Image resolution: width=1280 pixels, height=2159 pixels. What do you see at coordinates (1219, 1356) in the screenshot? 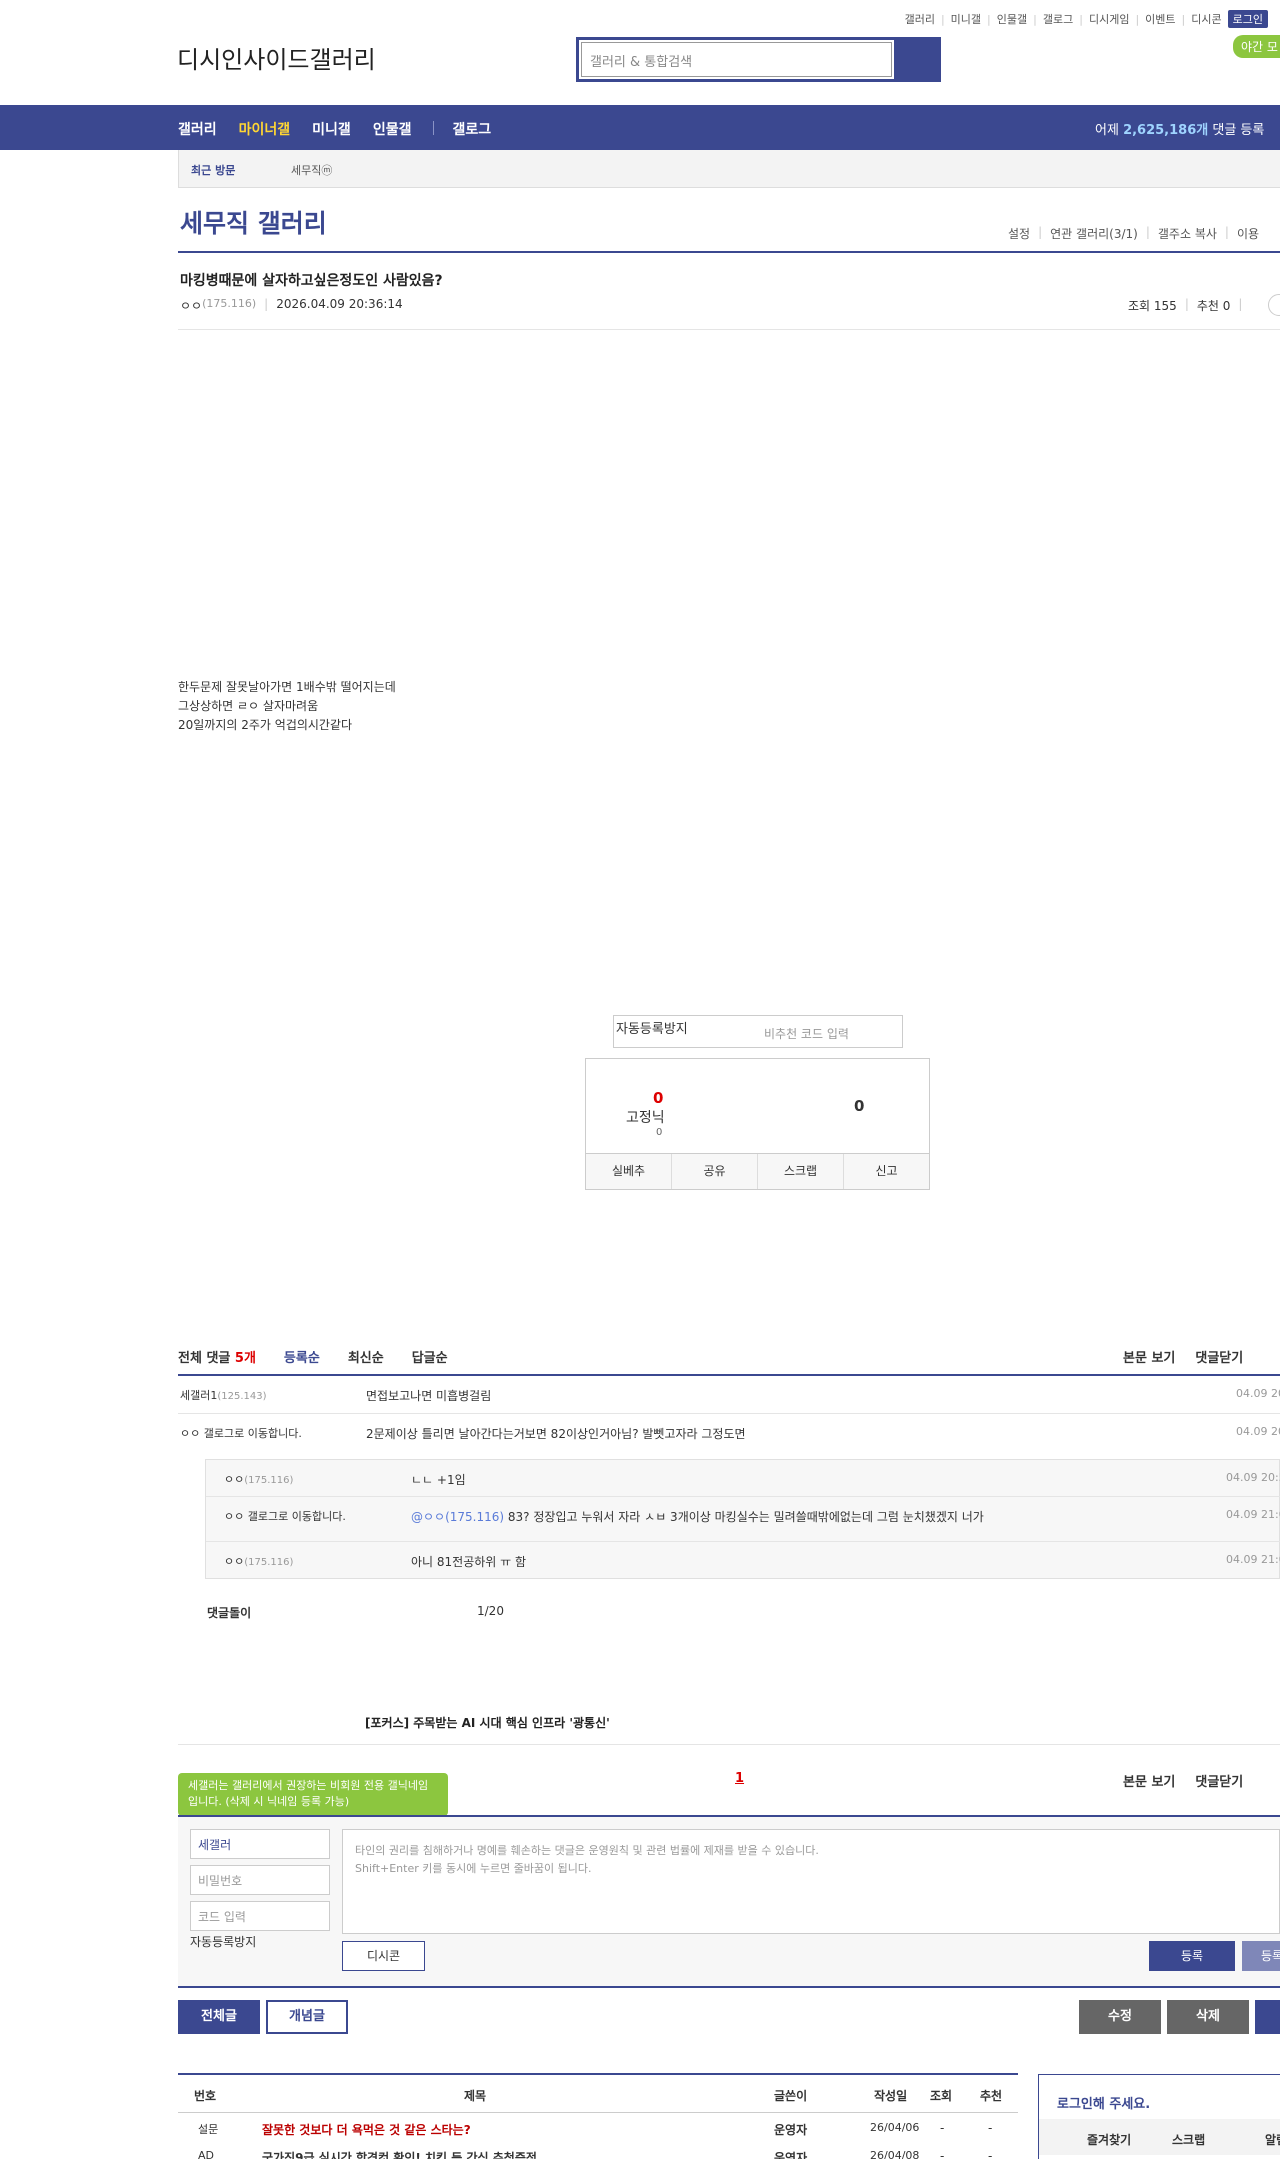
I see `close-comments-button: 댓글닫기` at bounding box center [1219, 1356].